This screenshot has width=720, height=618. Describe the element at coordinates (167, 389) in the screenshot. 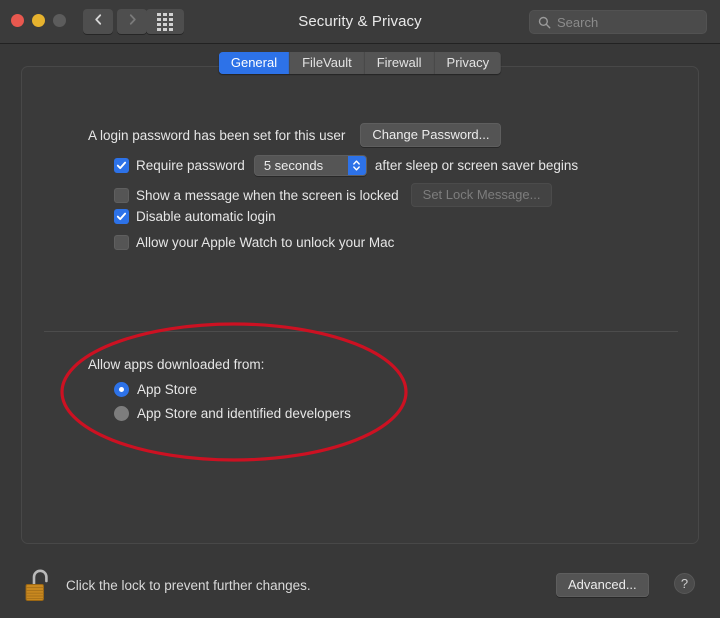

I see `app-store-radio-label: App Store` at that location.